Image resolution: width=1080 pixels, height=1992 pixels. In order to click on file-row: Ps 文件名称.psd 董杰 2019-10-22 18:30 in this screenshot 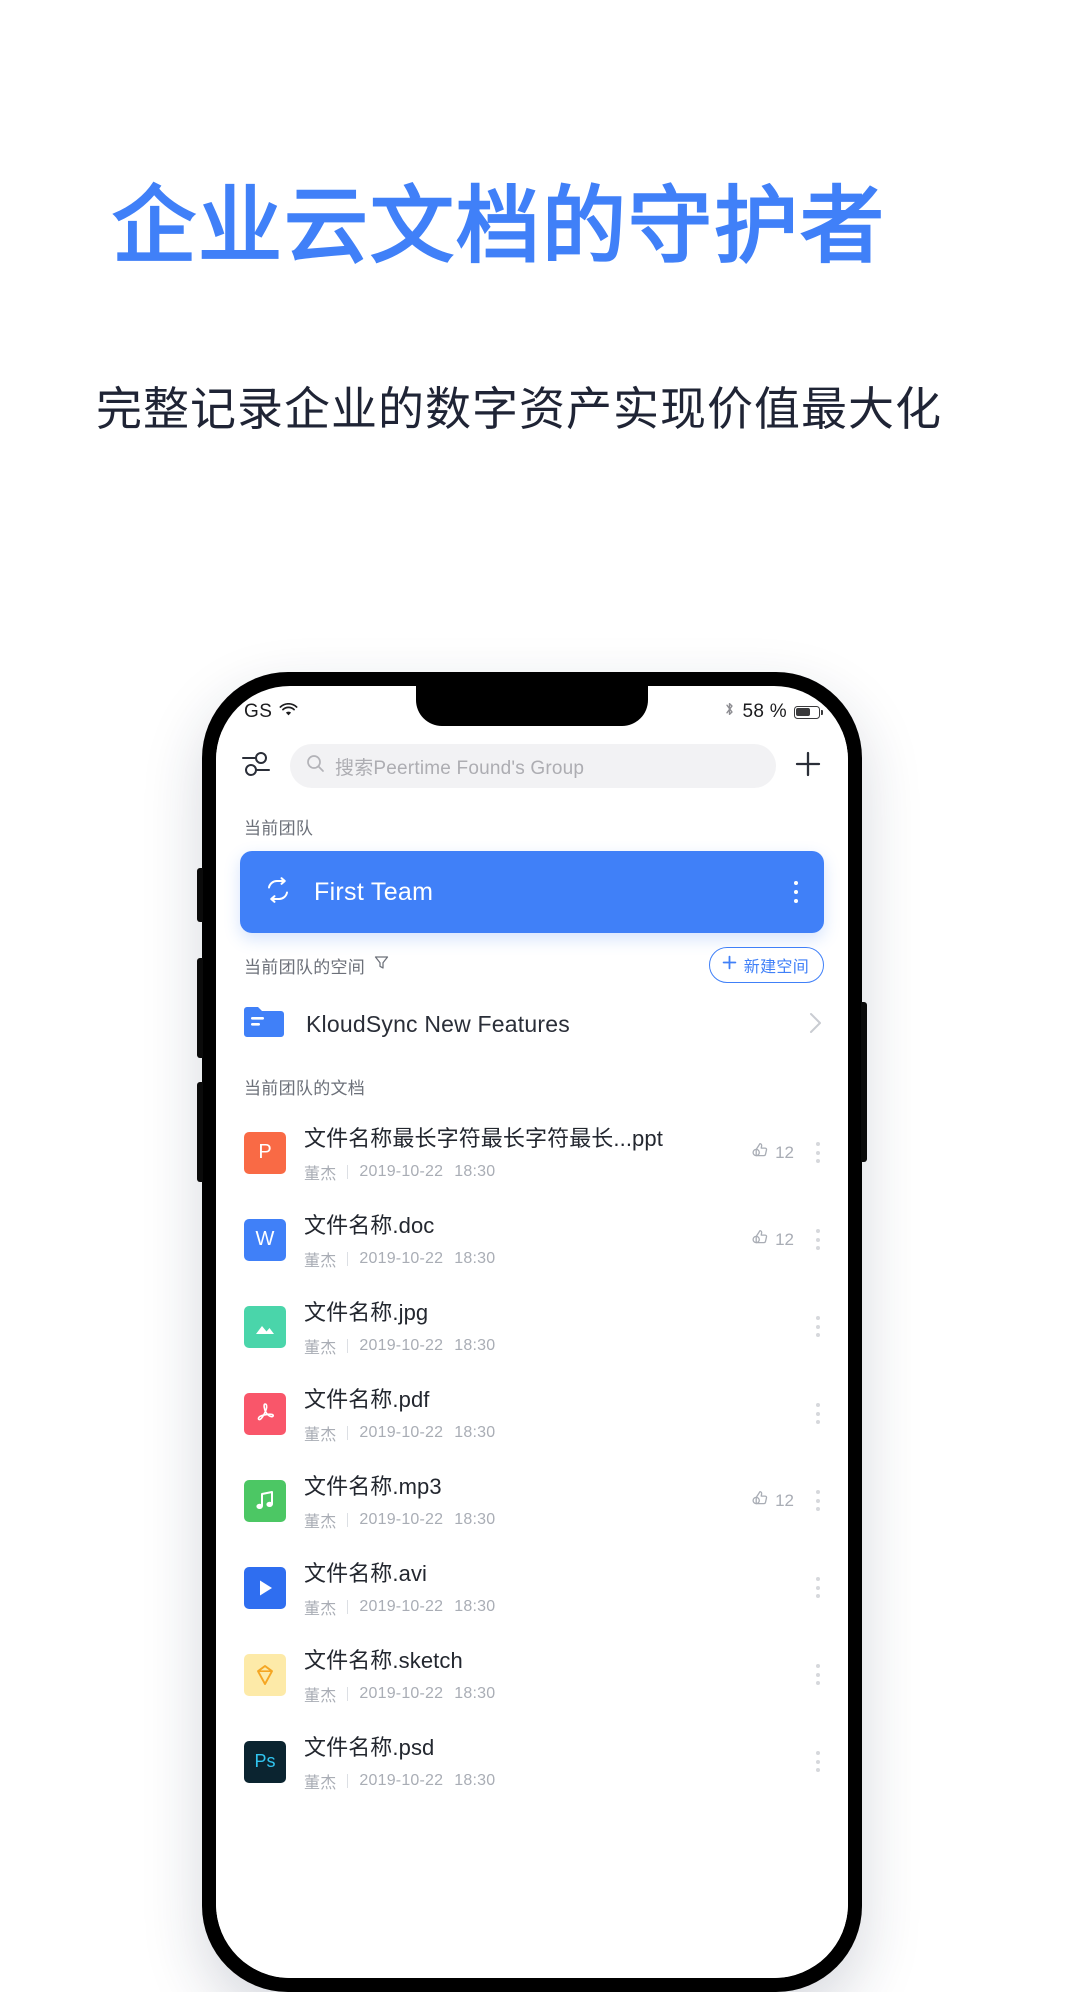, I will do `click(532, 1761)`.